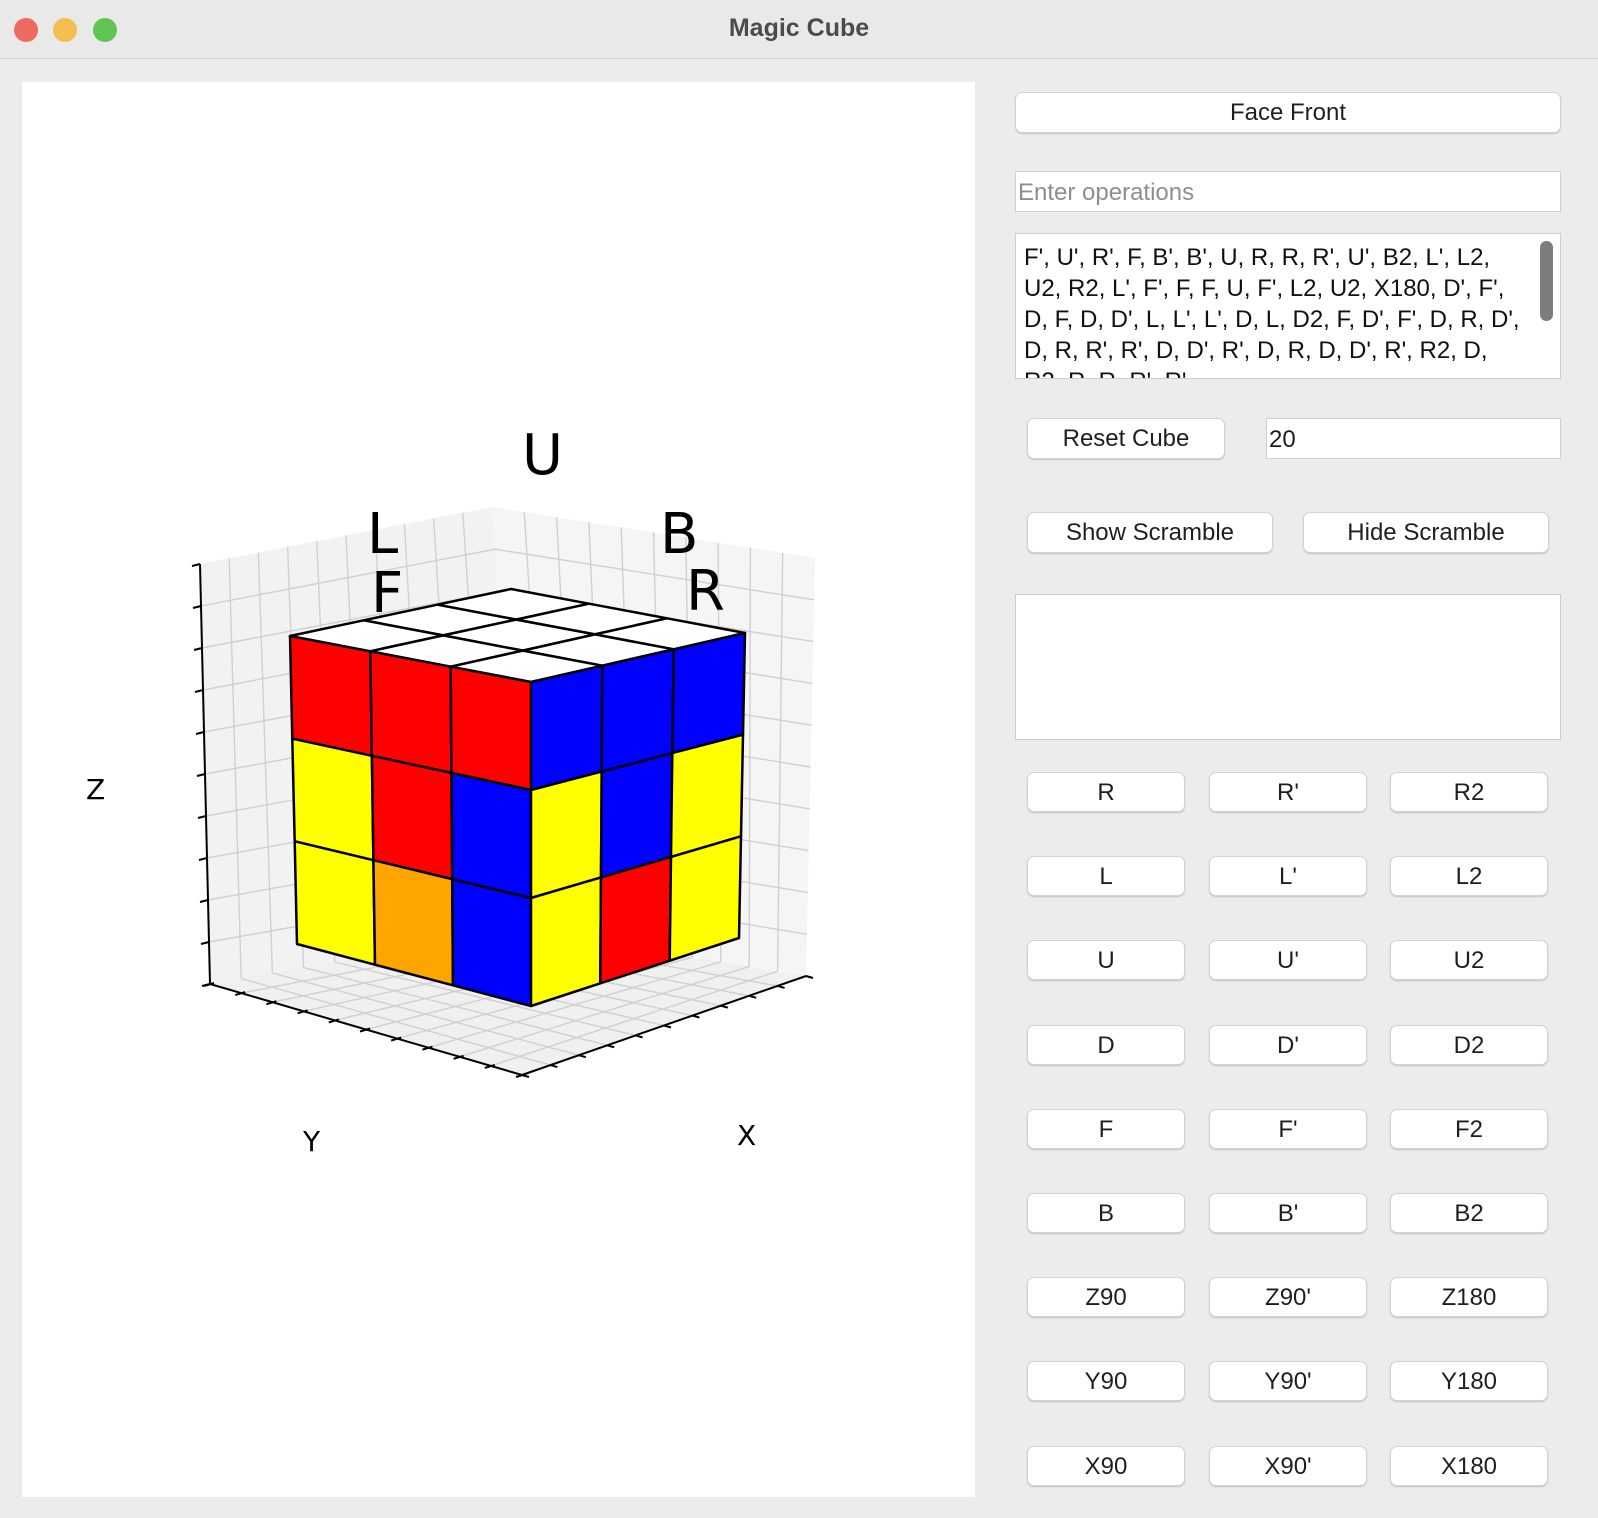 This screenshot has height=1518, width=1598. What do you see at coordinates (1469, 1297) in the screenshot?
I see `move-button-z180: Z180` at bounding box center [1469, 1297].